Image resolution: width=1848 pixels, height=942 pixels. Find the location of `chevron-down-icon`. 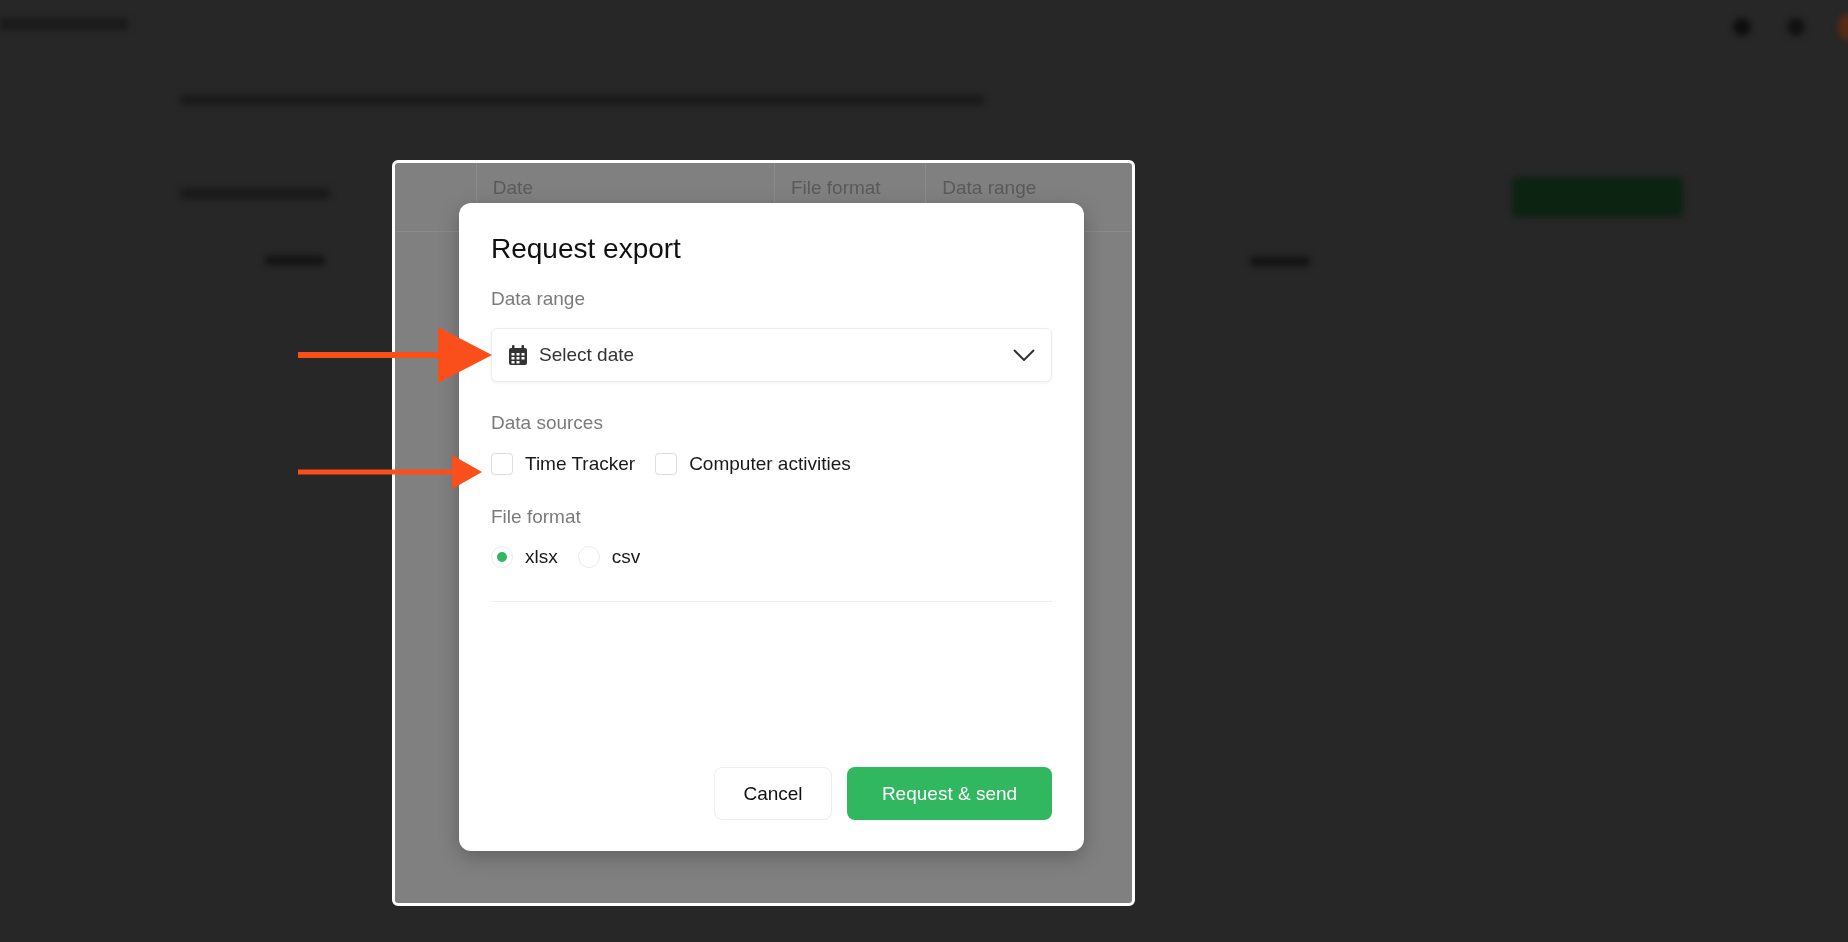

chevron-down-icon is located at coordinates (1024, 355).